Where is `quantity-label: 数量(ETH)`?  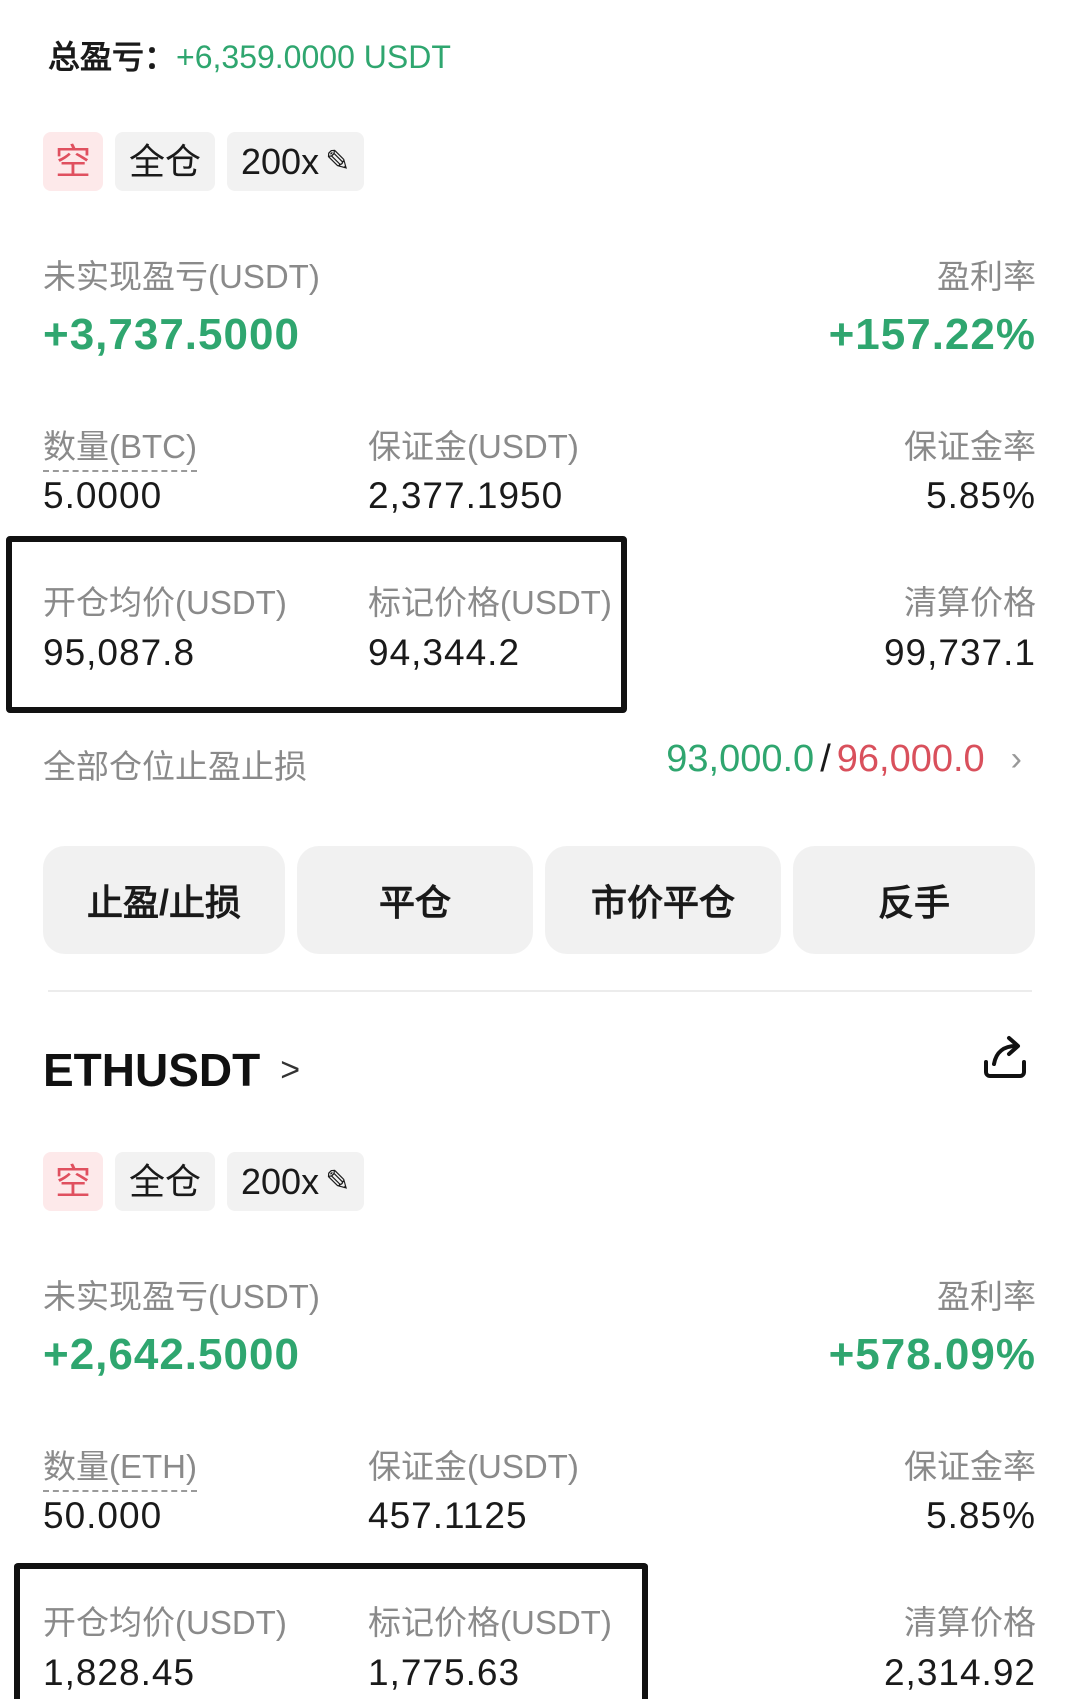
quantity-label: 数量(ETH) is located at coordinates (120, 1466).